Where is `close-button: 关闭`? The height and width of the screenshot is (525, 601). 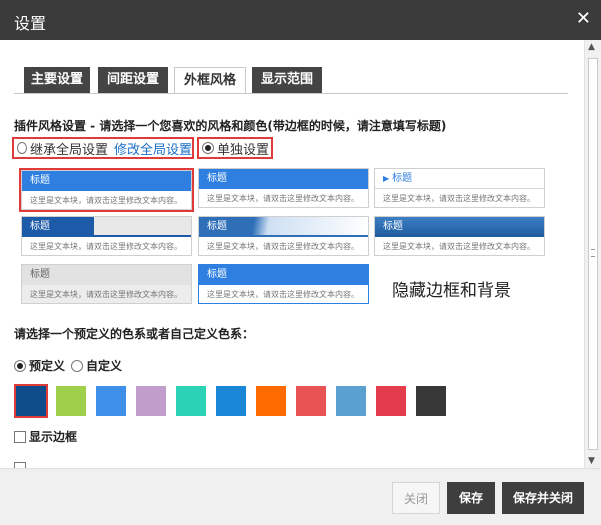 close-button: 关闭 is located at coordinates (416, 498).